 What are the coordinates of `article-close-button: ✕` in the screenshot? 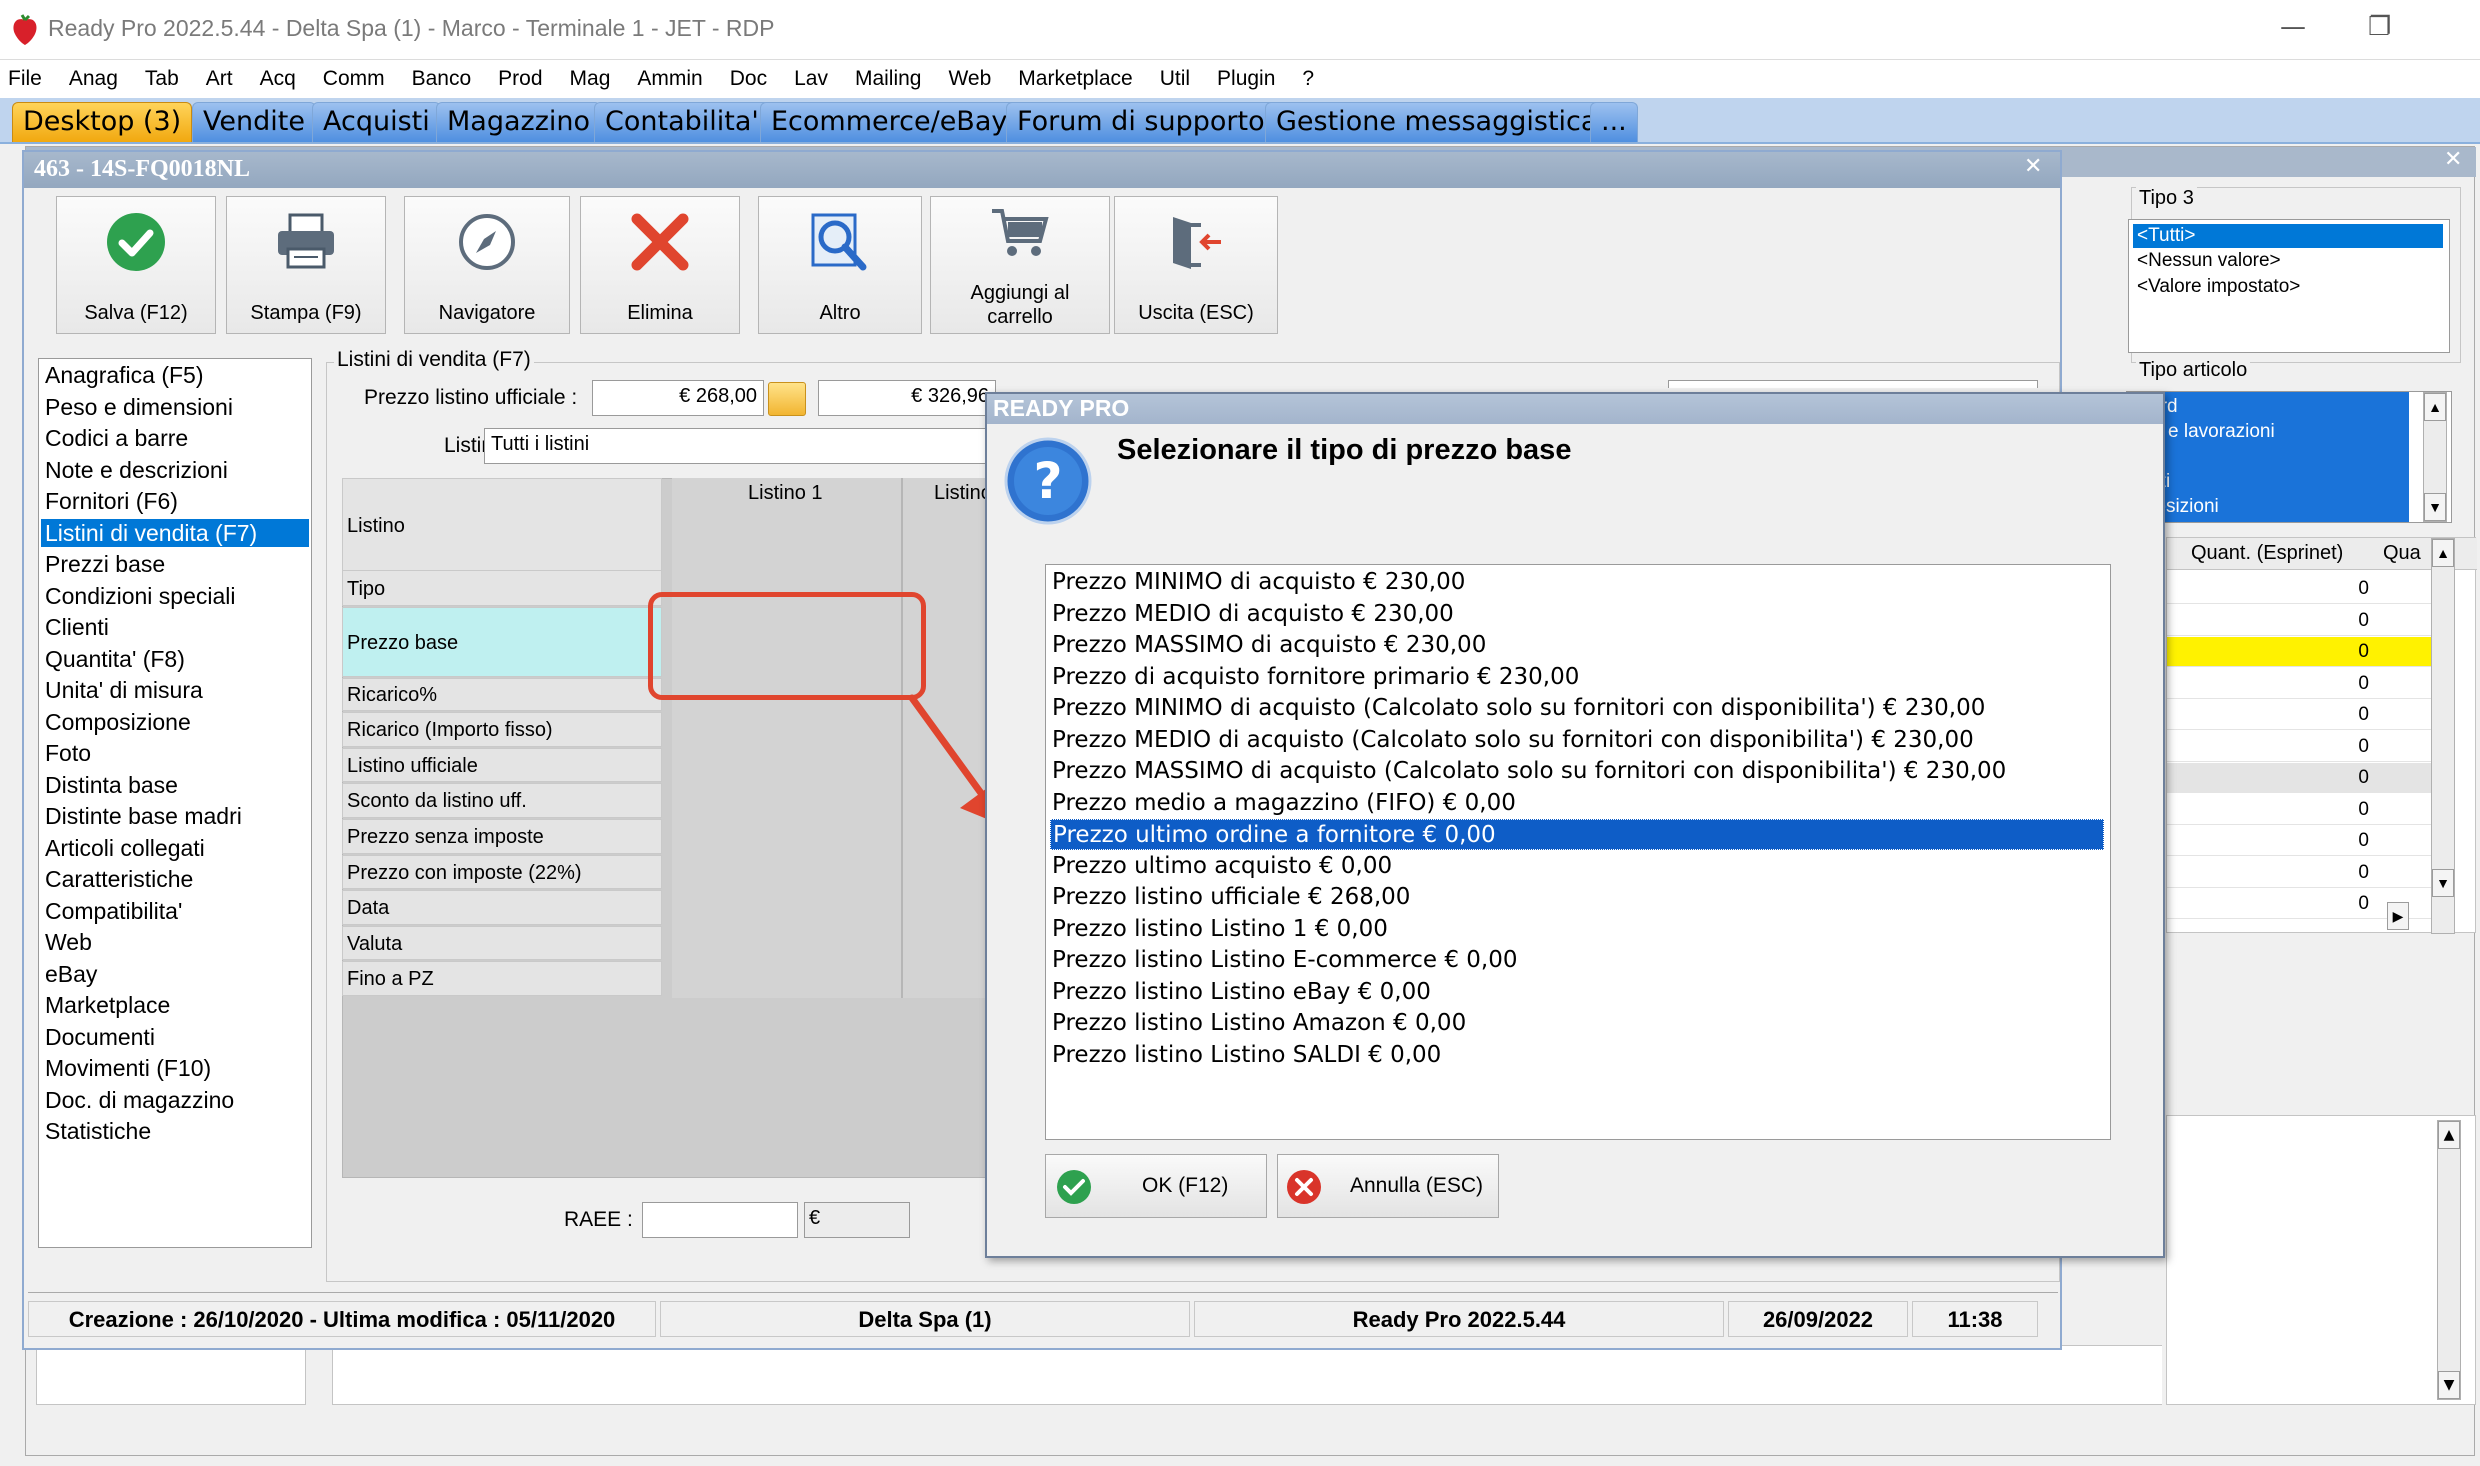 It's located at (2033, 166).